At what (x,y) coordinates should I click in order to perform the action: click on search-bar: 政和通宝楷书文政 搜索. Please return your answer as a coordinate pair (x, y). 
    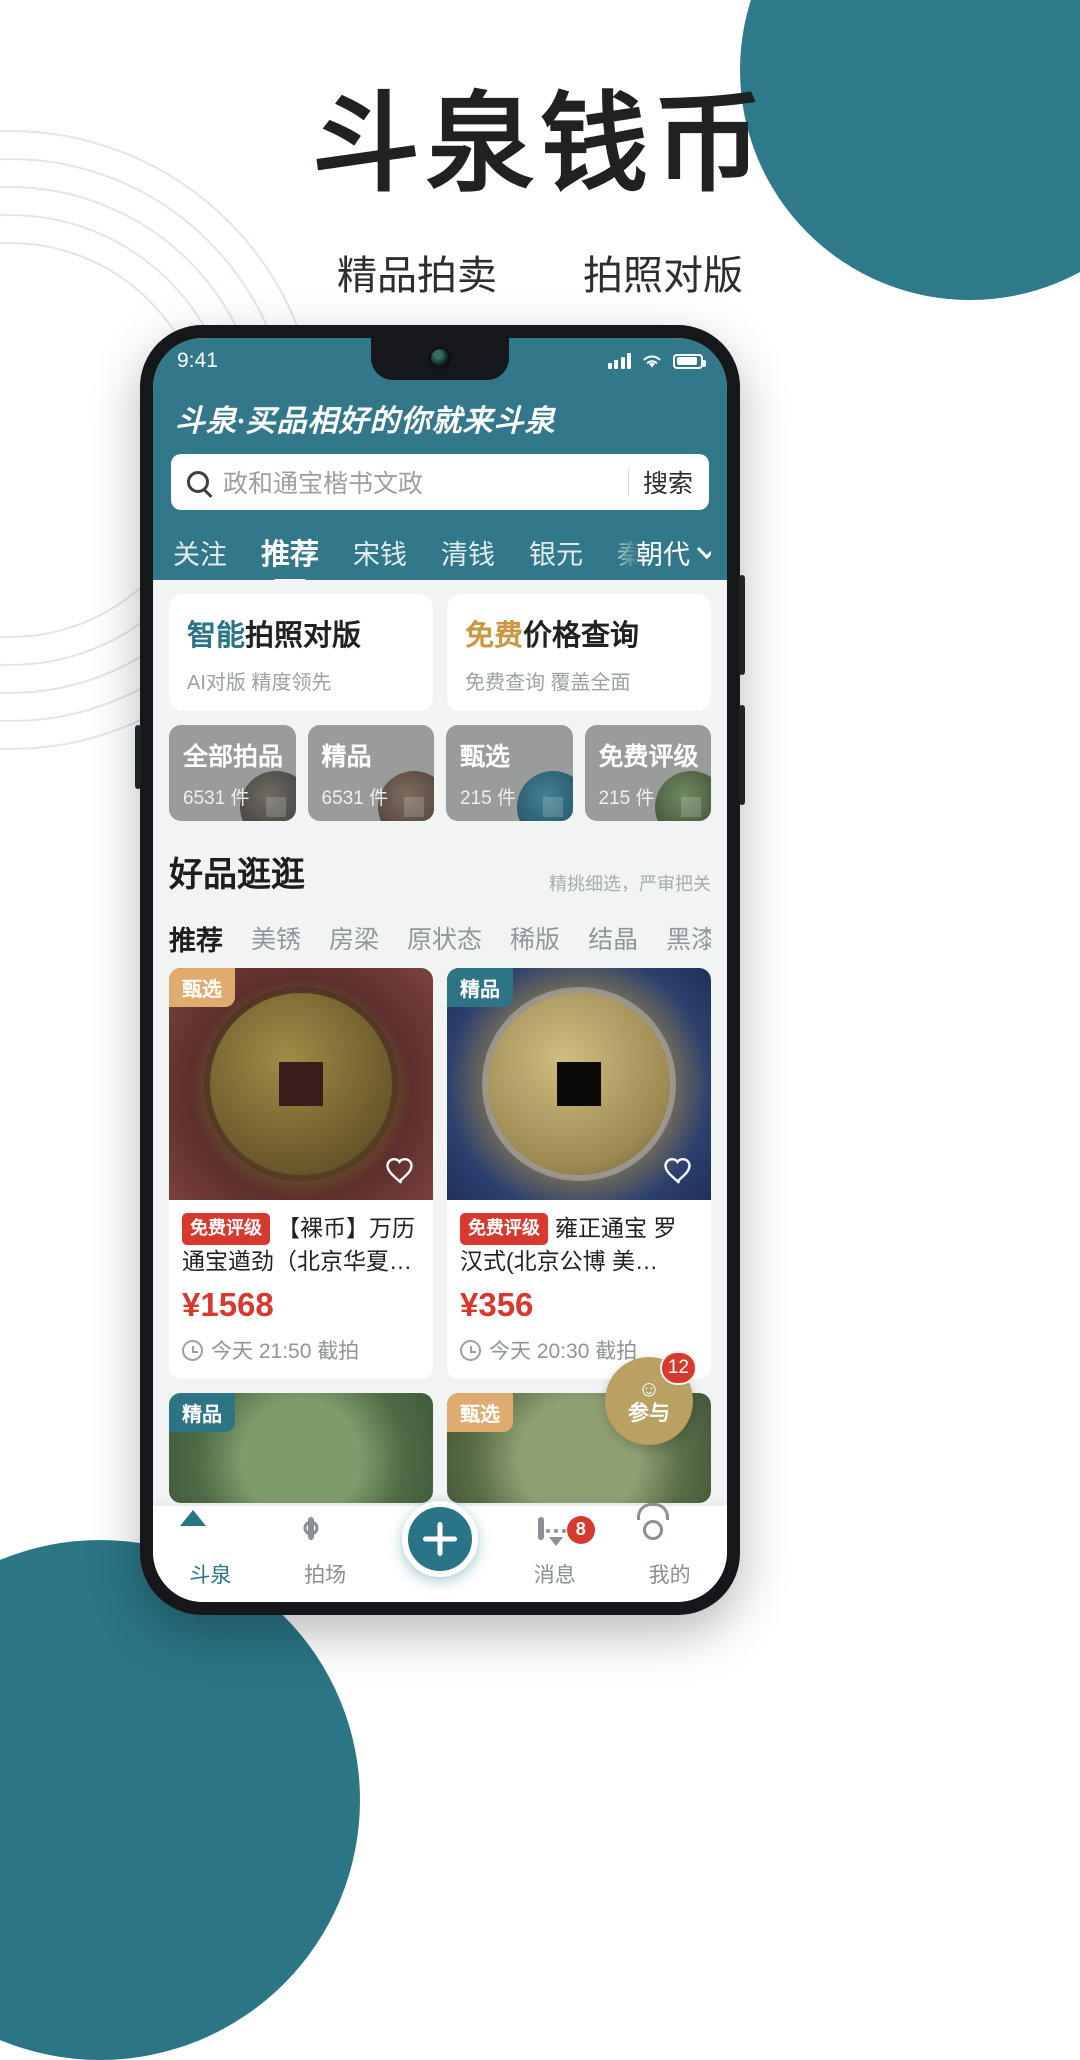
    Looking at the image, I should click on (440, 482).